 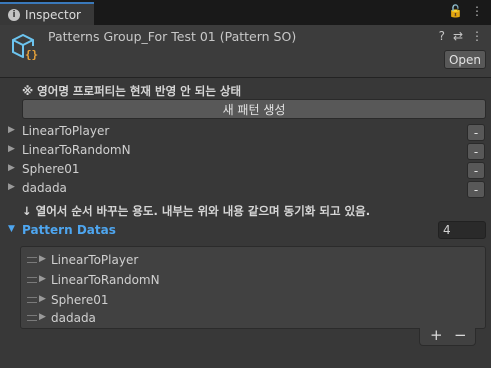 What do you see at coordinates (442, 36) in the screenshot?
I see `help-icon: ?` at bounding box center [442, 36].